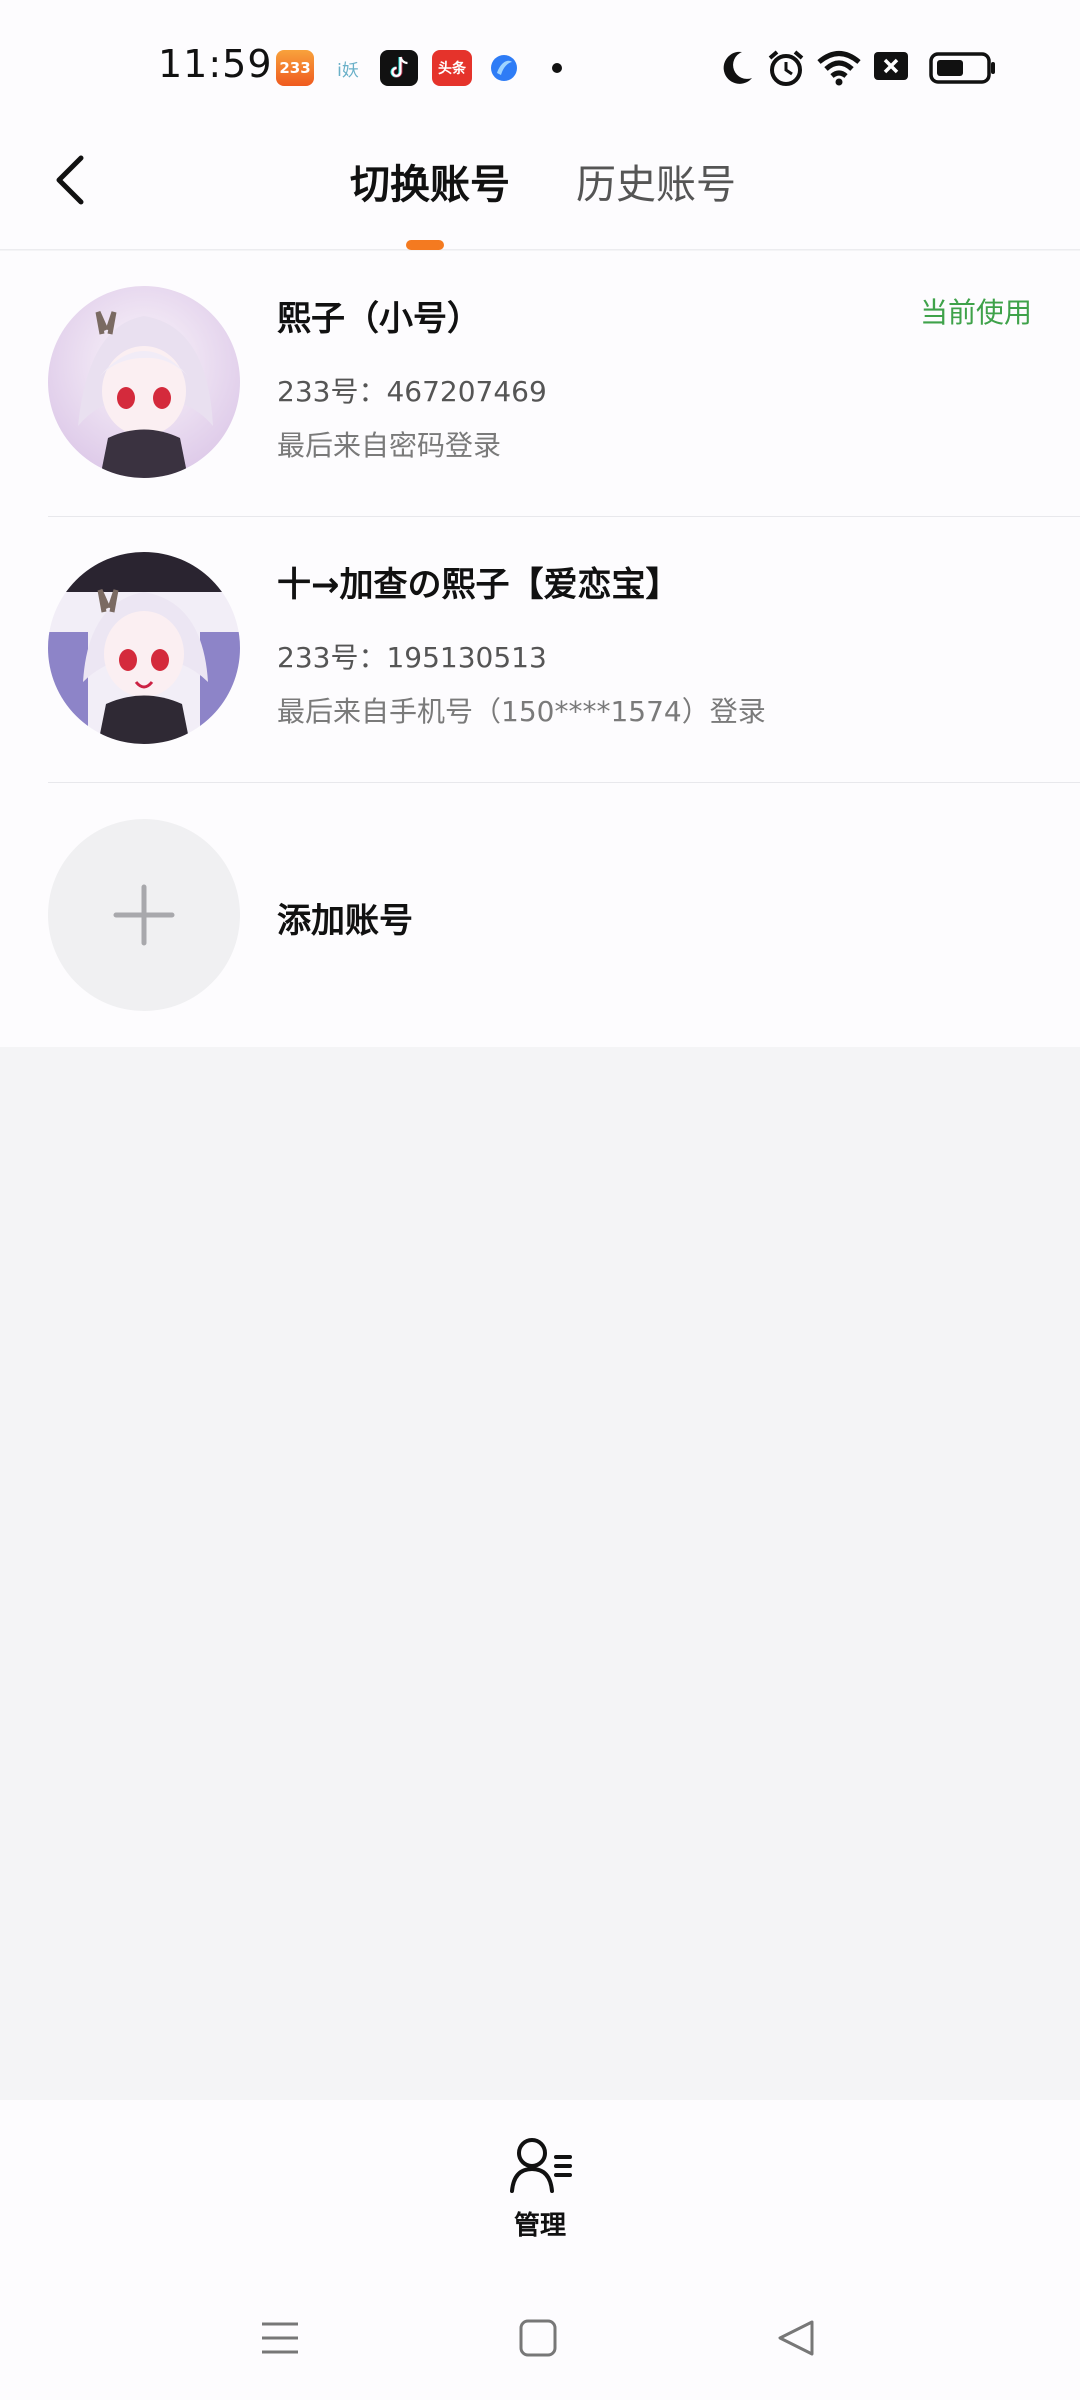 The image size is (1080, 2400). I want to click on account-row: 熙子（小号） 当前使用 233号：467207469 最后来自密码登录, so click(540, 383).